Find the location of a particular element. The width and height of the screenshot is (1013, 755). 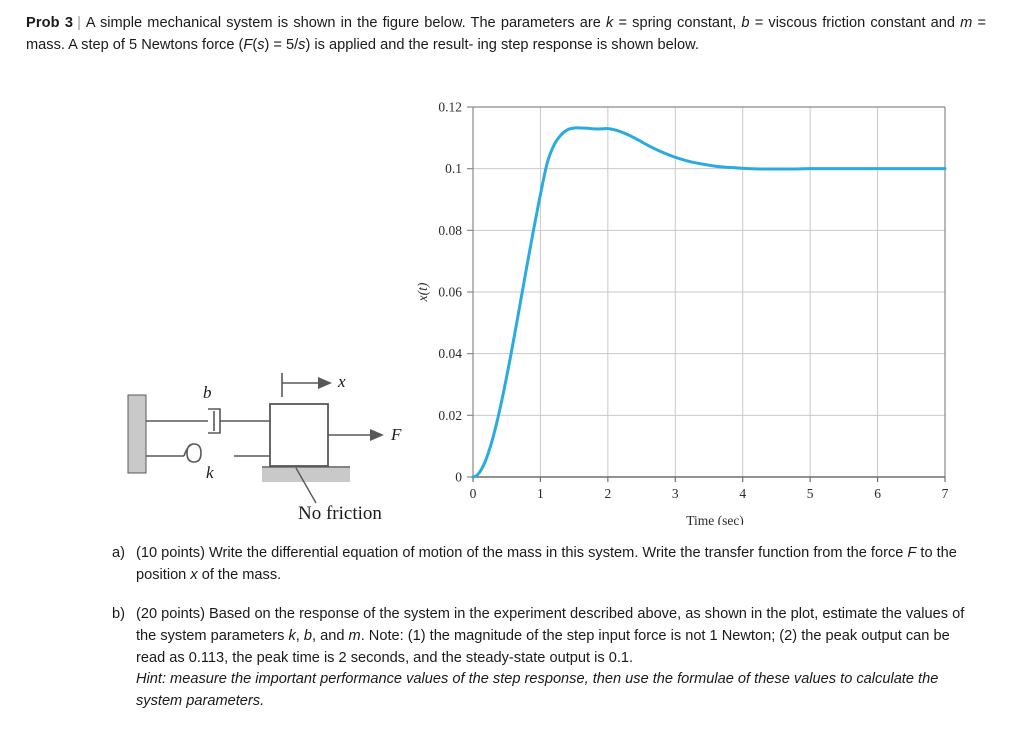

question-a-marker: a) is located at coordinates (118, 553).